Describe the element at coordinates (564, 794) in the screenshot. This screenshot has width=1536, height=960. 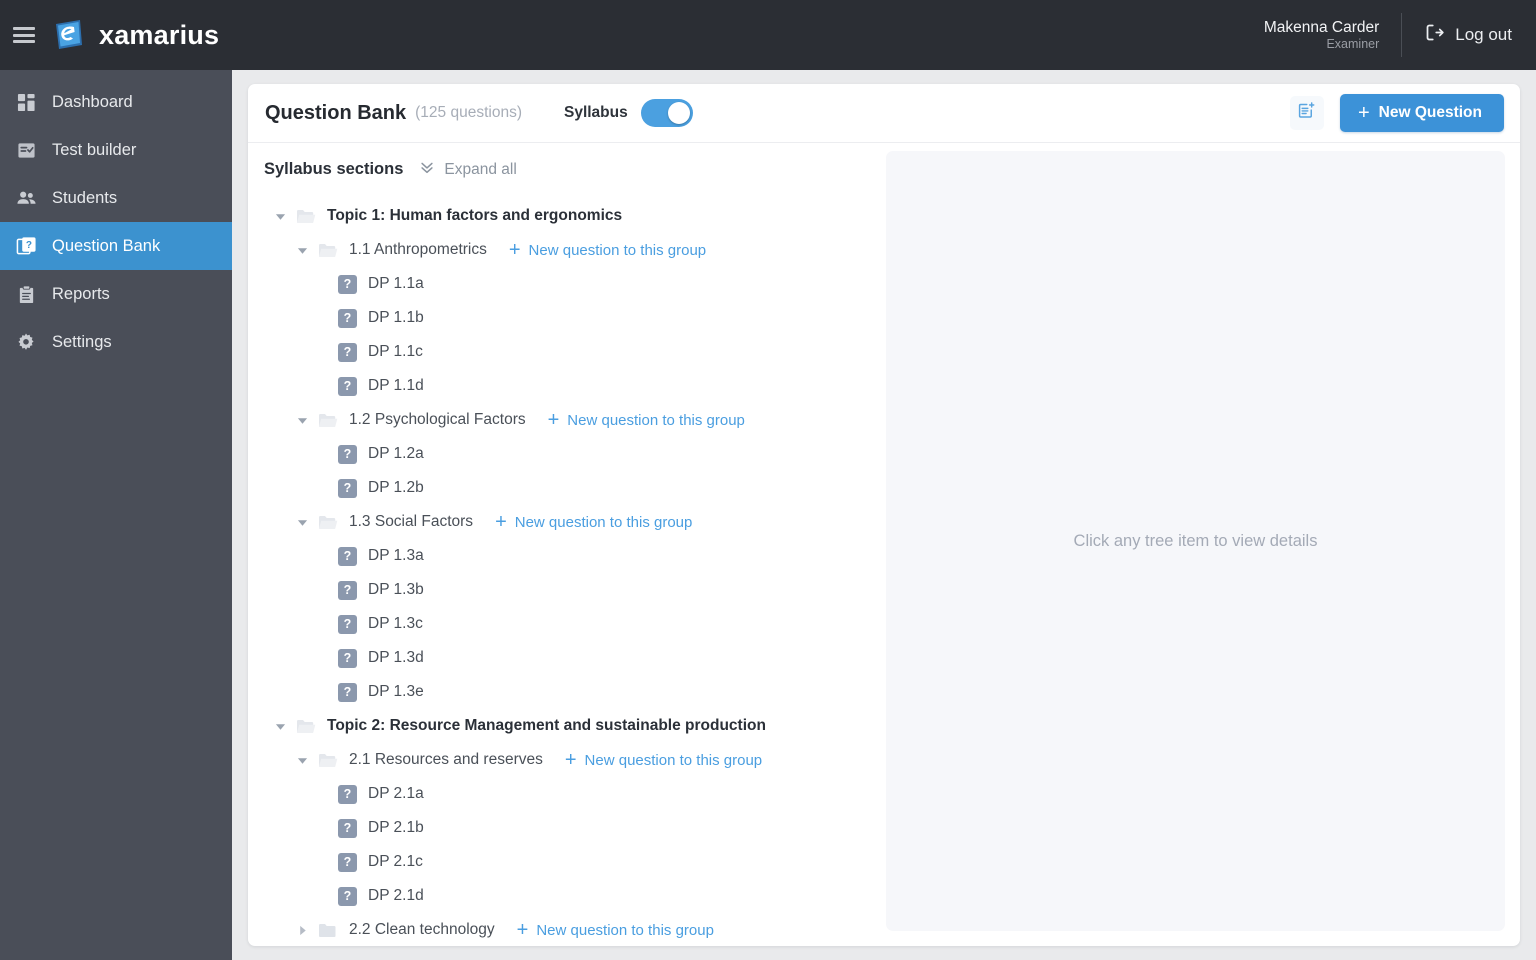
I see `tree-question-row: ? DP 2.1a` at that location.